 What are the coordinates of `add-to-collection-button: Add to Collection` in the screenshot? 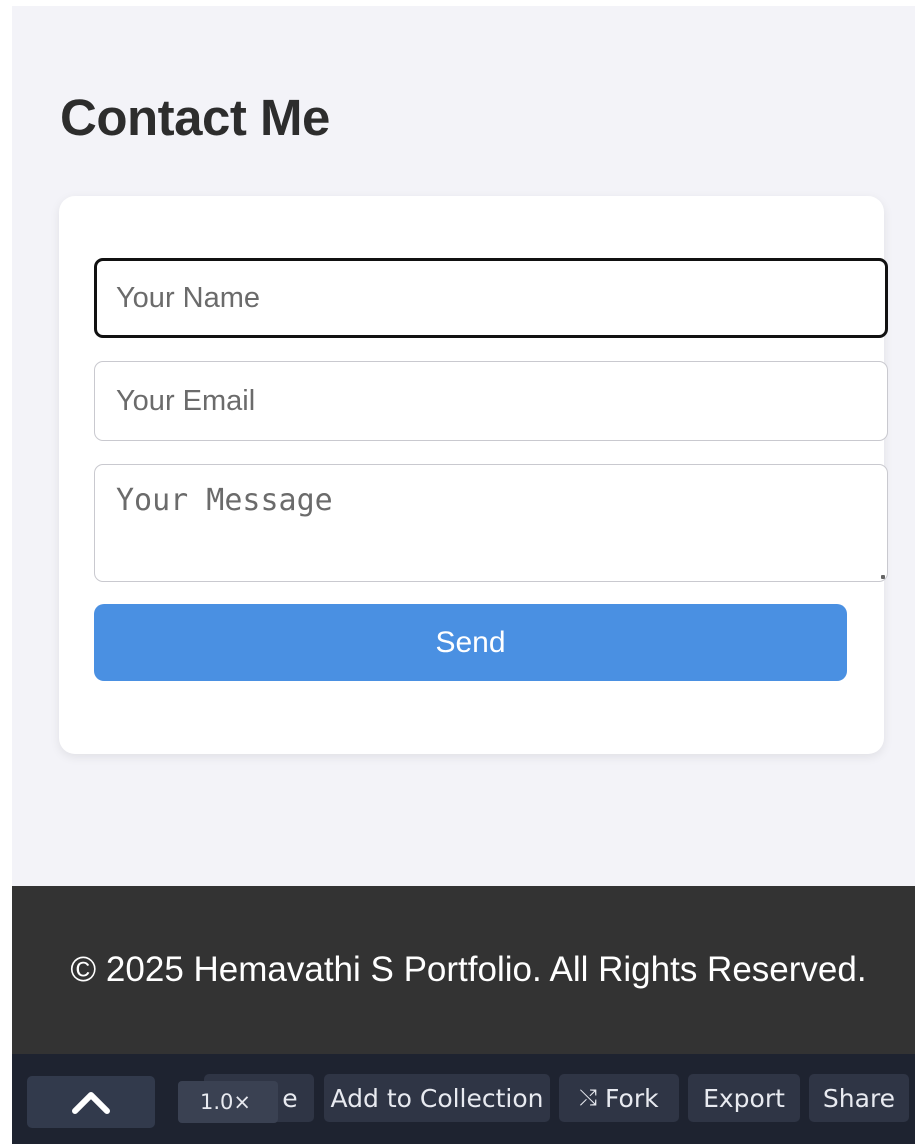 It's located at (437, 1098).